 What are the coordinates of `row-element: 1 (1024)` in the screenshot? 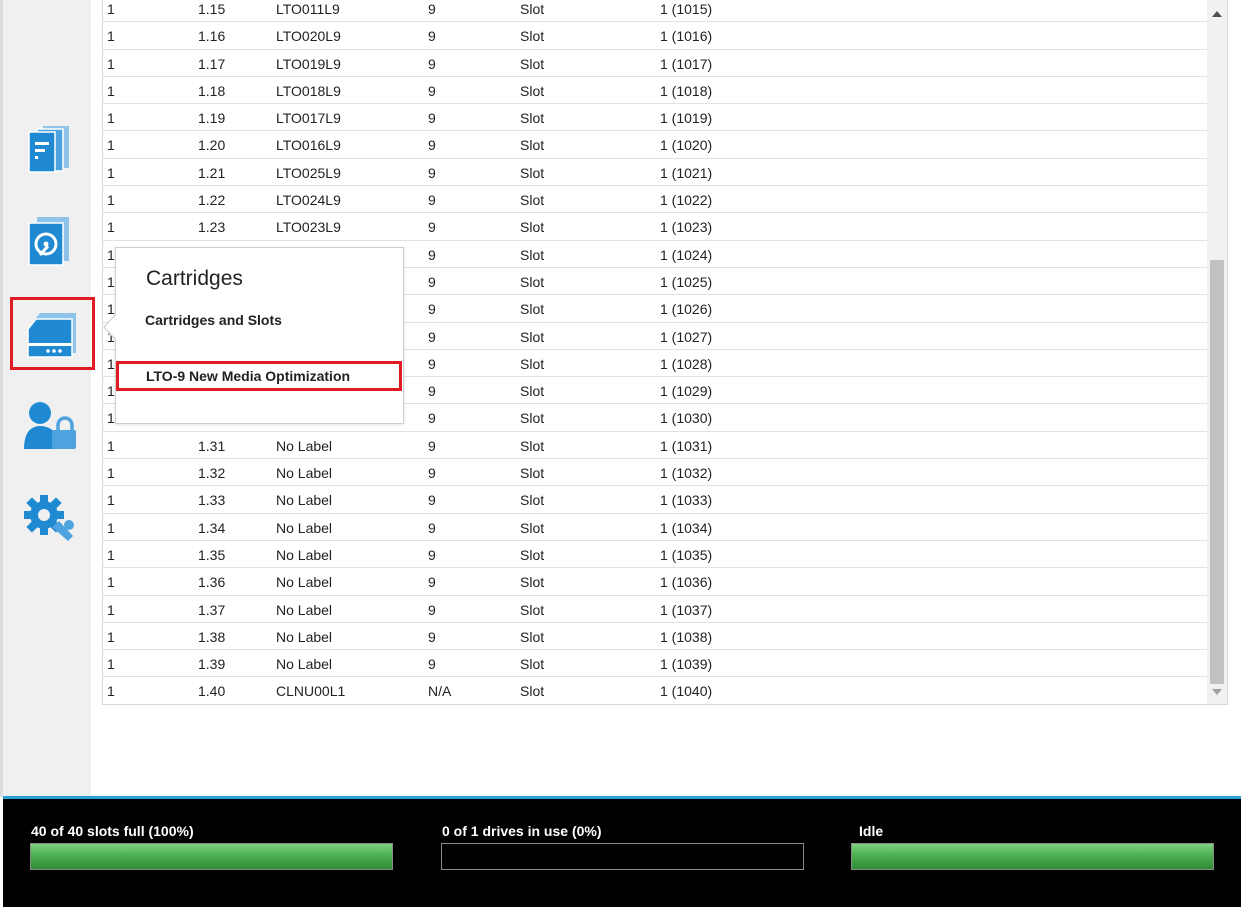 It's located at (686, 254).